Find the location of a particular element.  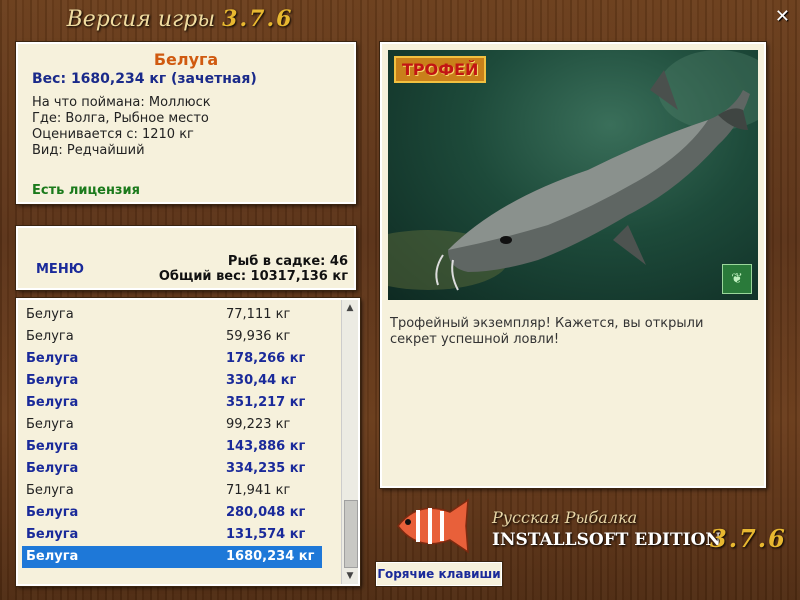

hotkeys-button: Горячие клавиши is located at coordinates (439, 574).